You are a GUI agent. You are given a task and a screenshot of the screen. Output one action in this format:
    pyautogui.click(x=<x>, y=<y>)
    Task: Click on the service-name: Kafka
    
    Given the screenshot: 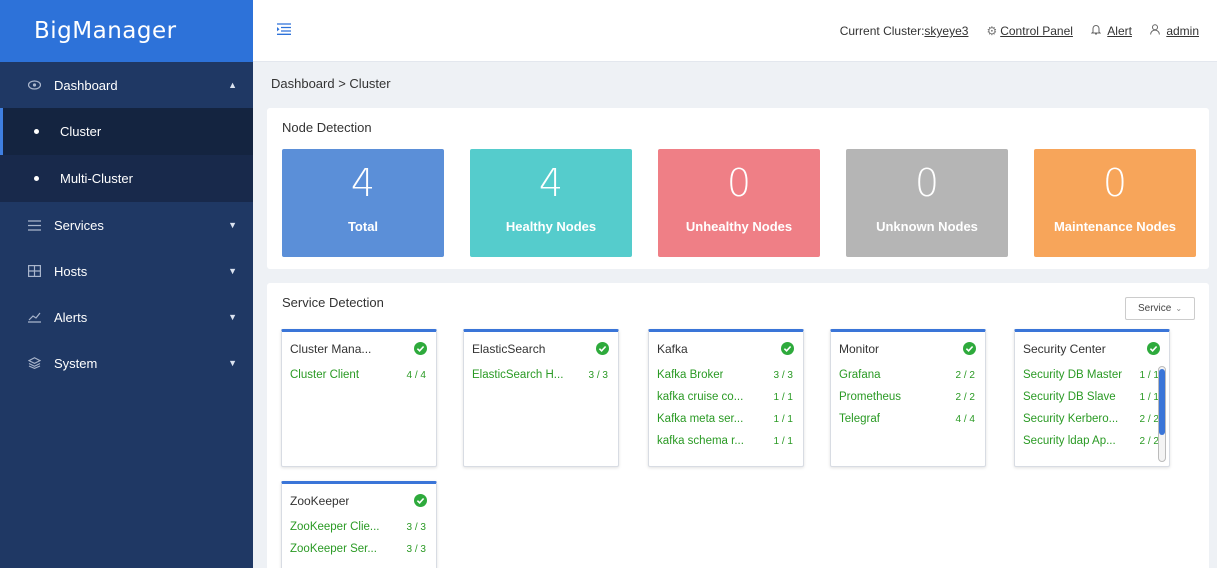 What is the action you would take?
    pyautogui.click(x=672, y=349)
    